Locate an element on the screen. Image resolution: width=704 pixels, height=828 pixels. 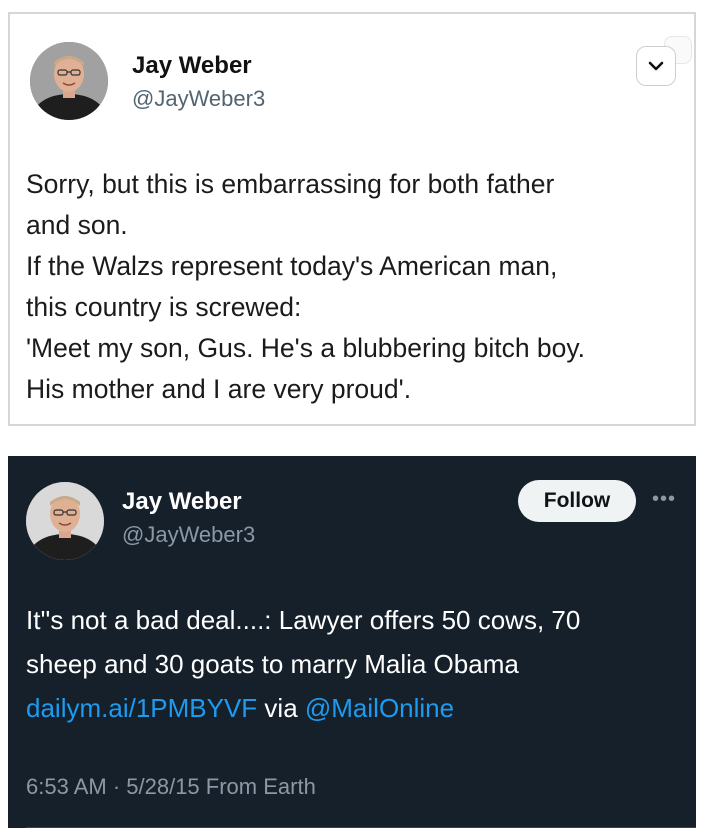
more-dots-icon: ••• is located at coordinates (664, 499).